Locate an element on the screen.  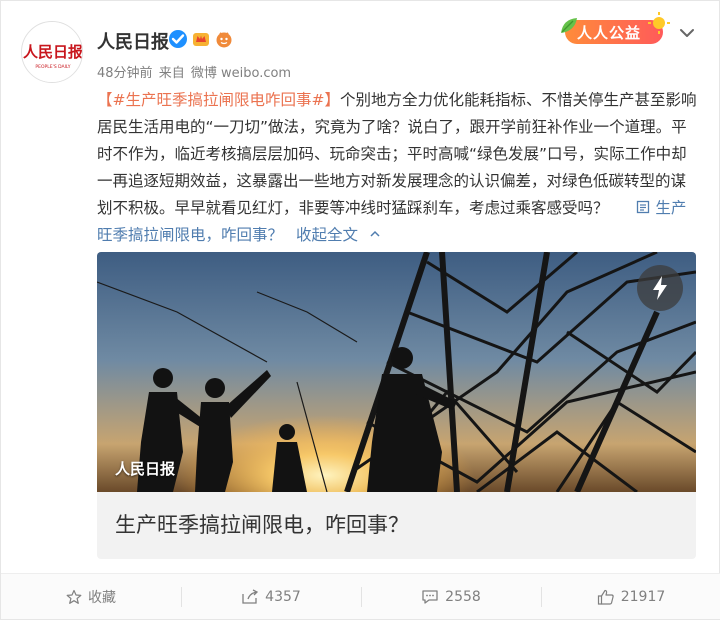
fan-badge-icon is located at coordinates (224, 39).